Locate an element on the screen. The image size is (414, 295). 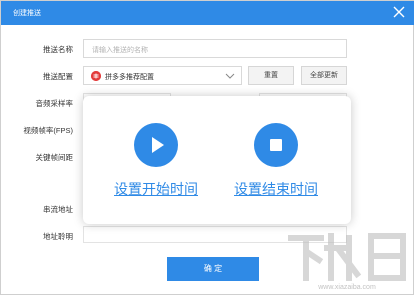
keyframe-label: 关键帧间距 is located at coordinates (54, 157).